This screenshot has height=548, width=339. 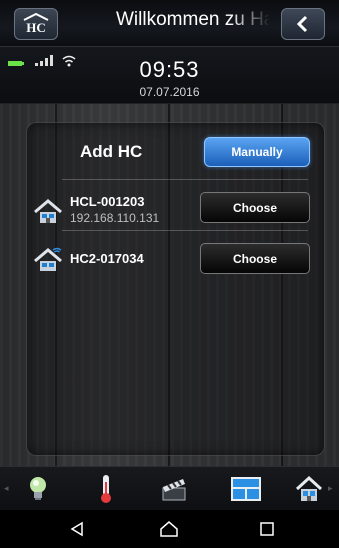 I want to click on system-nav-bar, so click(x=169, y=529).